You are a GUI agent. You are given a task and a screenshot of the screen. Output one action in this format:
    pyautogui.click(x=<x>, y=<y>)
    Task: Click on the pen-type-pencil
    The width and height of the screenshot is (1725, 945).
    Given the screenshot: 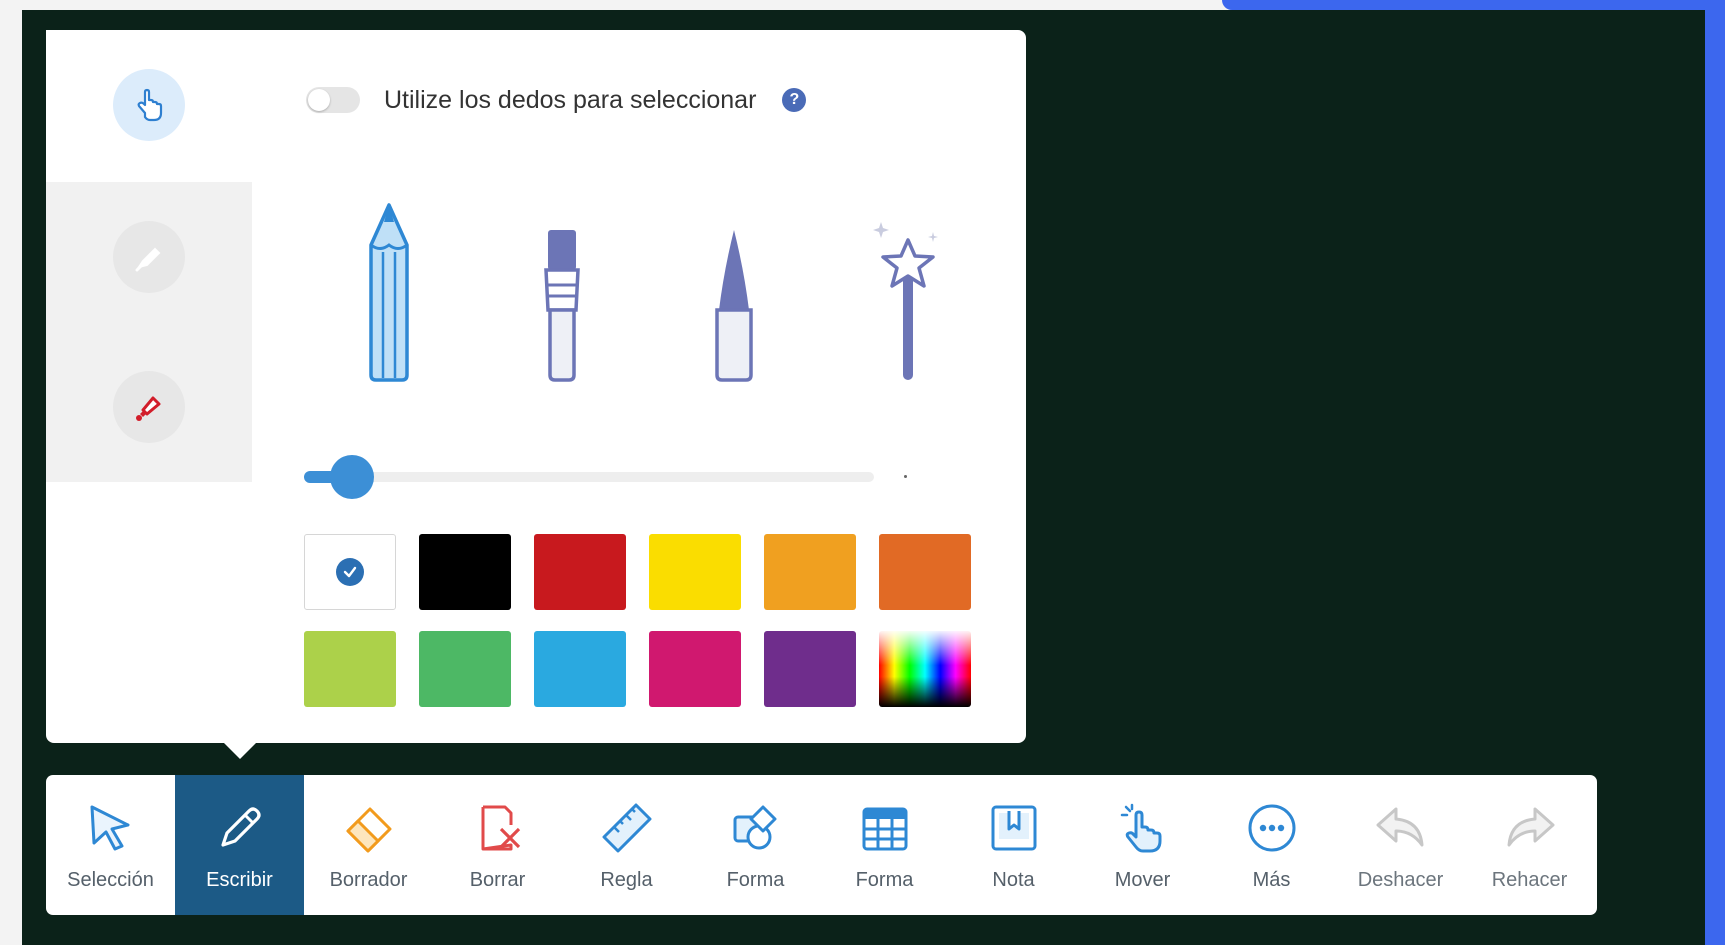 What is the action you would take?
    pyautogui.click(x=389, y=292)
    